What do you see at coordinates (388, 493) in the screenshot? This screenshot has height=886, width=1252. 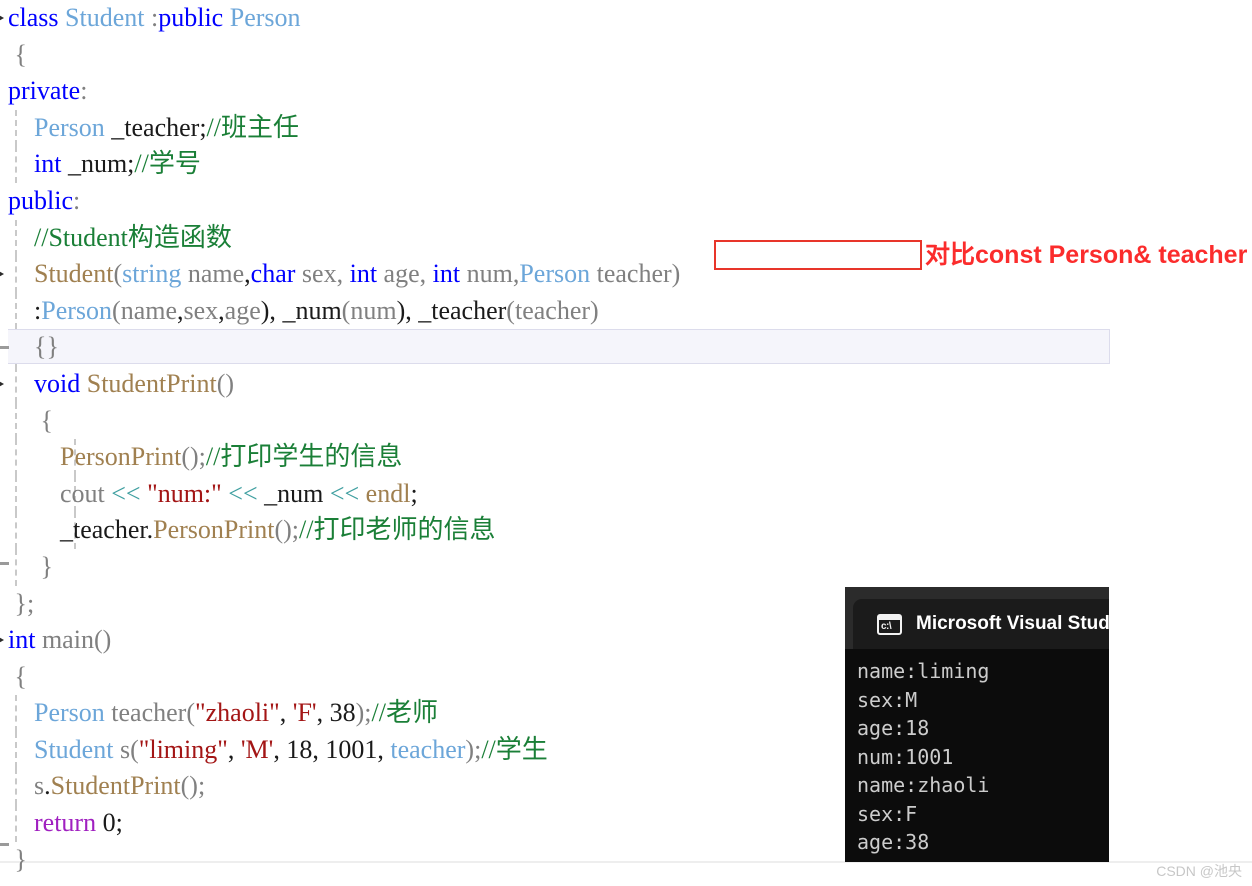 I see `code-token: endl` at bounding box center [388, 493].